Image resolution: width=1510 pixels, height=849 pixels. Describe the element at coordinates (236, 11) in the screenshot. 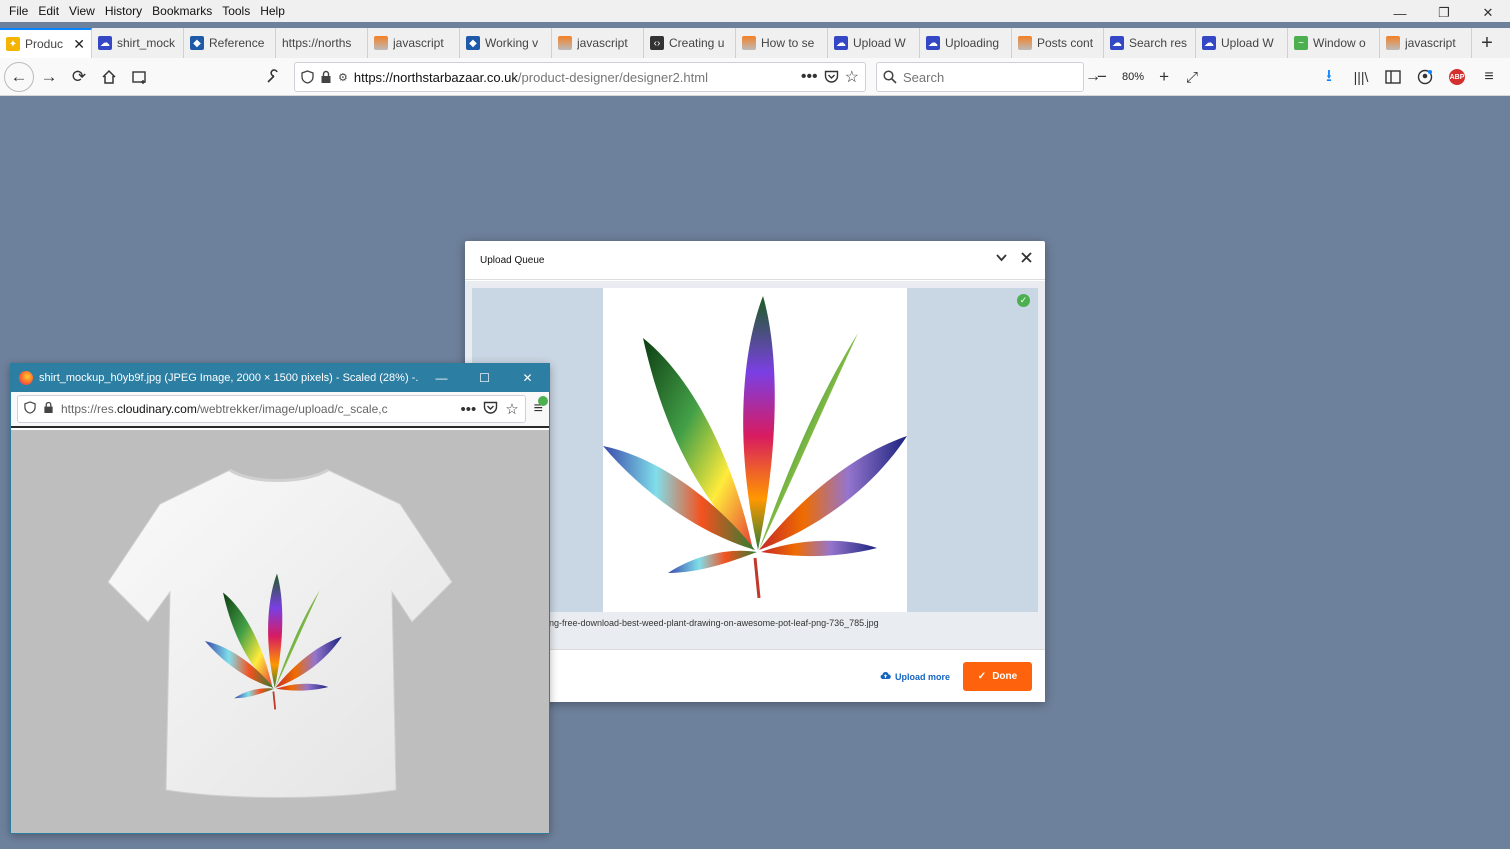

I see `menu-tools: Tools` at that location.